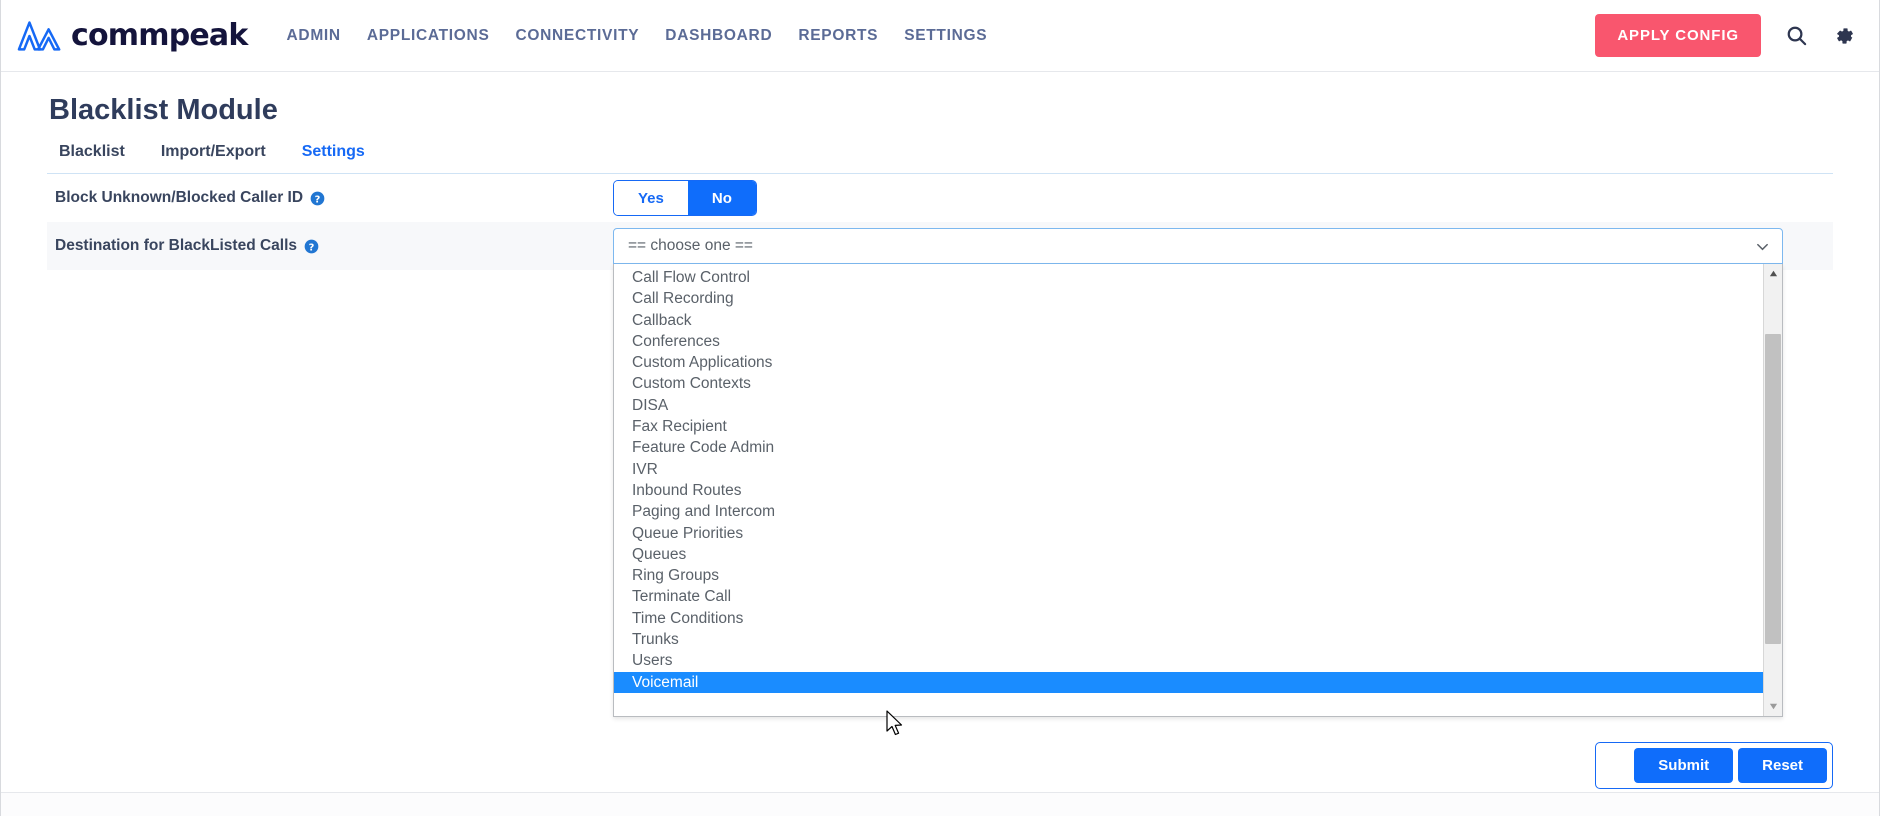 This screenshot has width=1880, height=816. Describe the element at coordinates (1188, 320) in the screenshot. I see `dropdown-option: Callback` at that location.